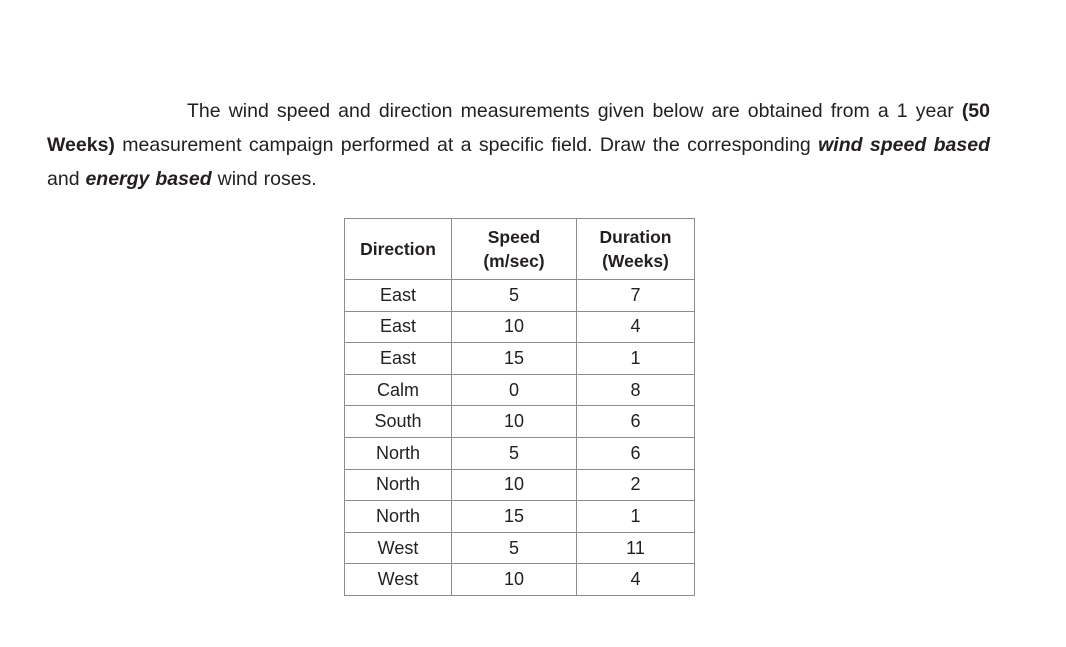  I want to click on column-header-direction-line1: Direction, so click(398, 249).